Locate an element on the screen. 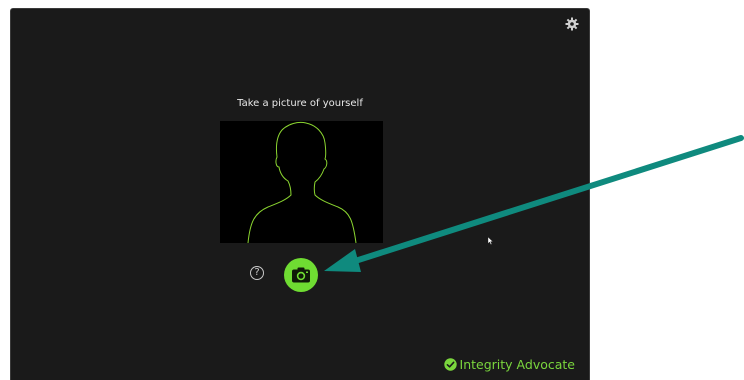 This screenshot has height=380, width=744. silhouette-guide-icon is located at coordinates (302, 182).